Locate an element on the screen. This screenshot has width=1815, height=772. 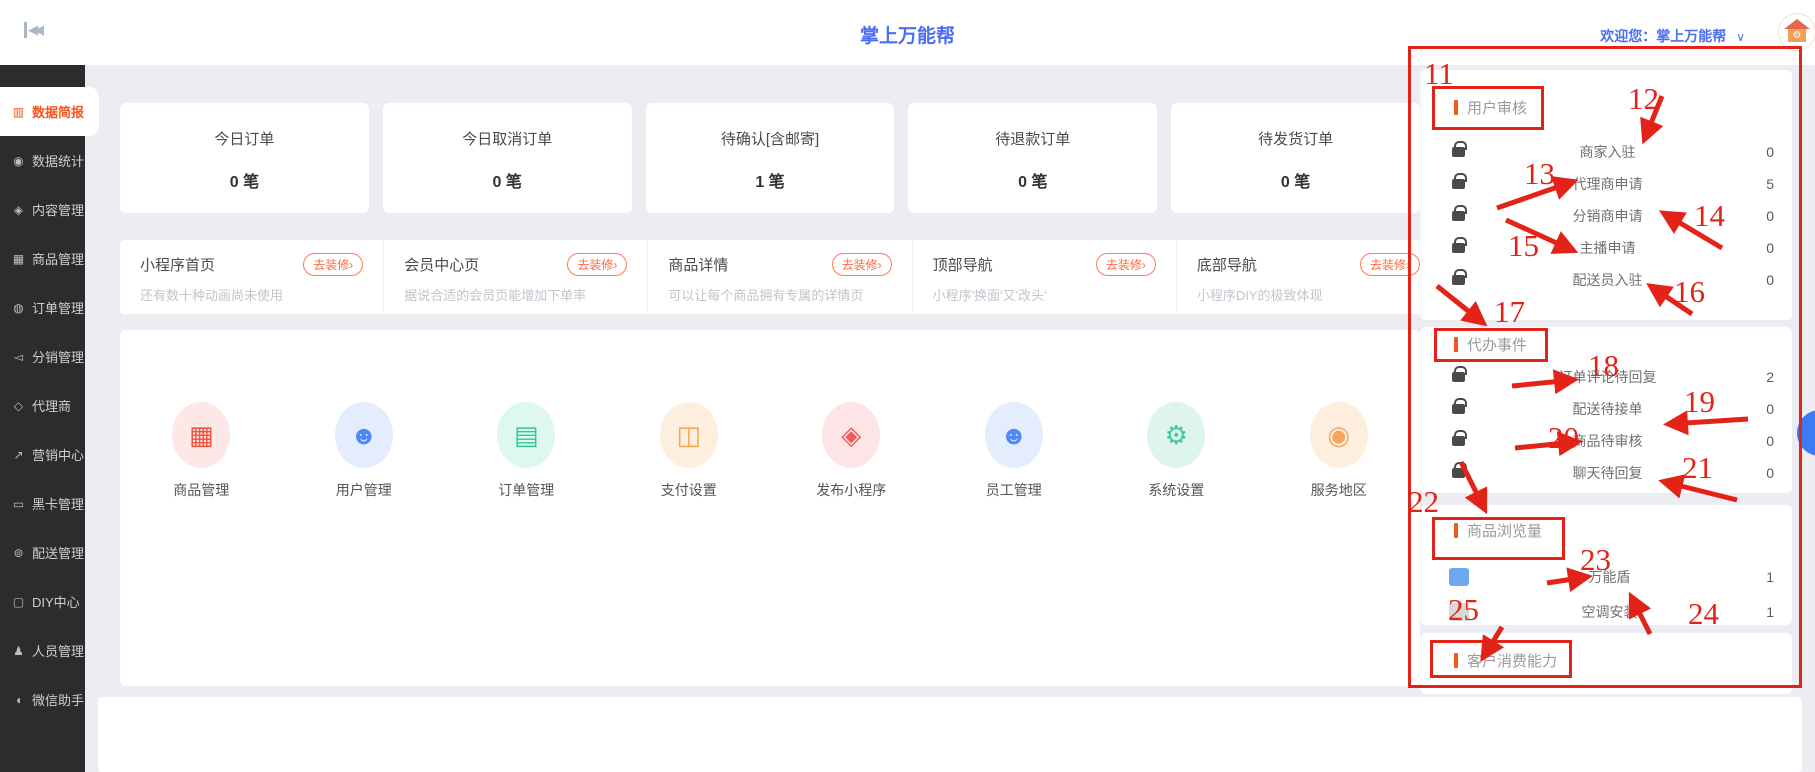
sidebar-item-delivery-mgmt: ⊚ 配送管理 is located at coordinates (42, 552).